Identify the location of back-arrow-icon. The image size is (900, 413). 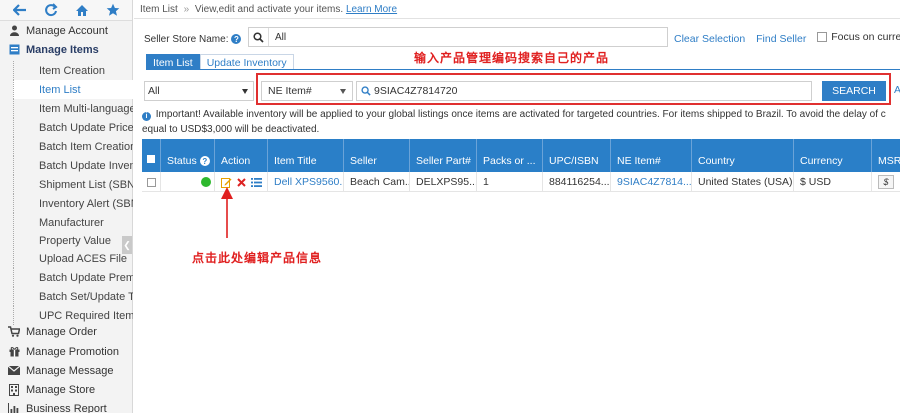
(20, 10).